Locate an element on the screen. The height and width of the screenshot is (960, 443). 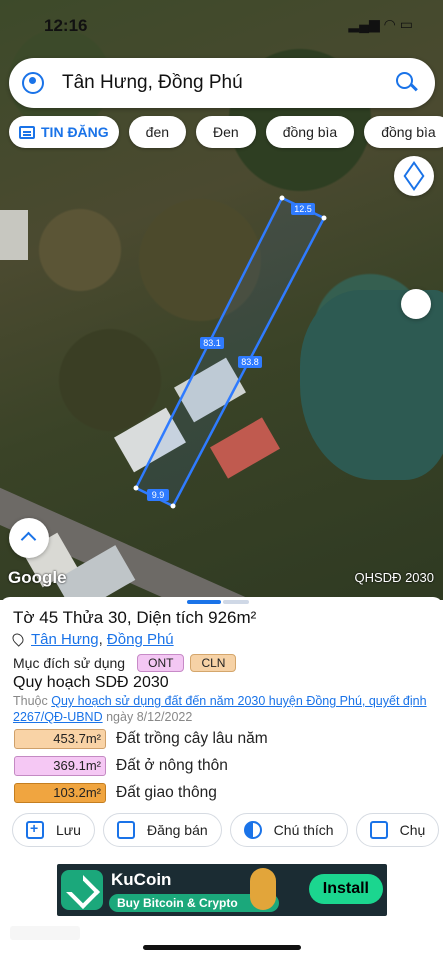
list-for-sale-button: Đăng bán is located at coordinates (162, 830).